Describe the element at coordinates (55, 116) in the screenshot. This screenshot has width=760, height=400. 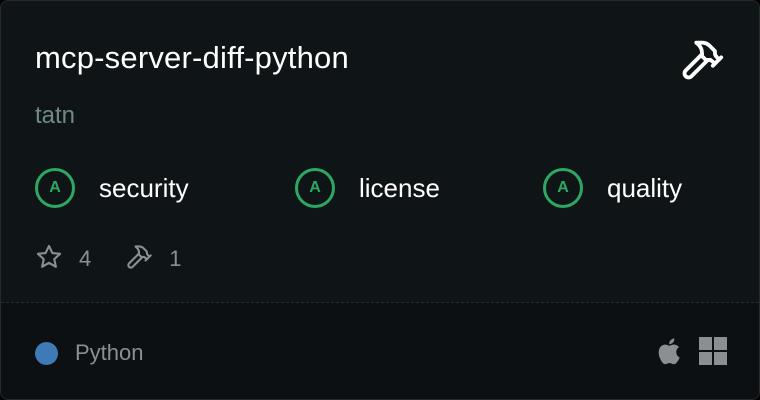
I see `author-name: tatn` at that location.